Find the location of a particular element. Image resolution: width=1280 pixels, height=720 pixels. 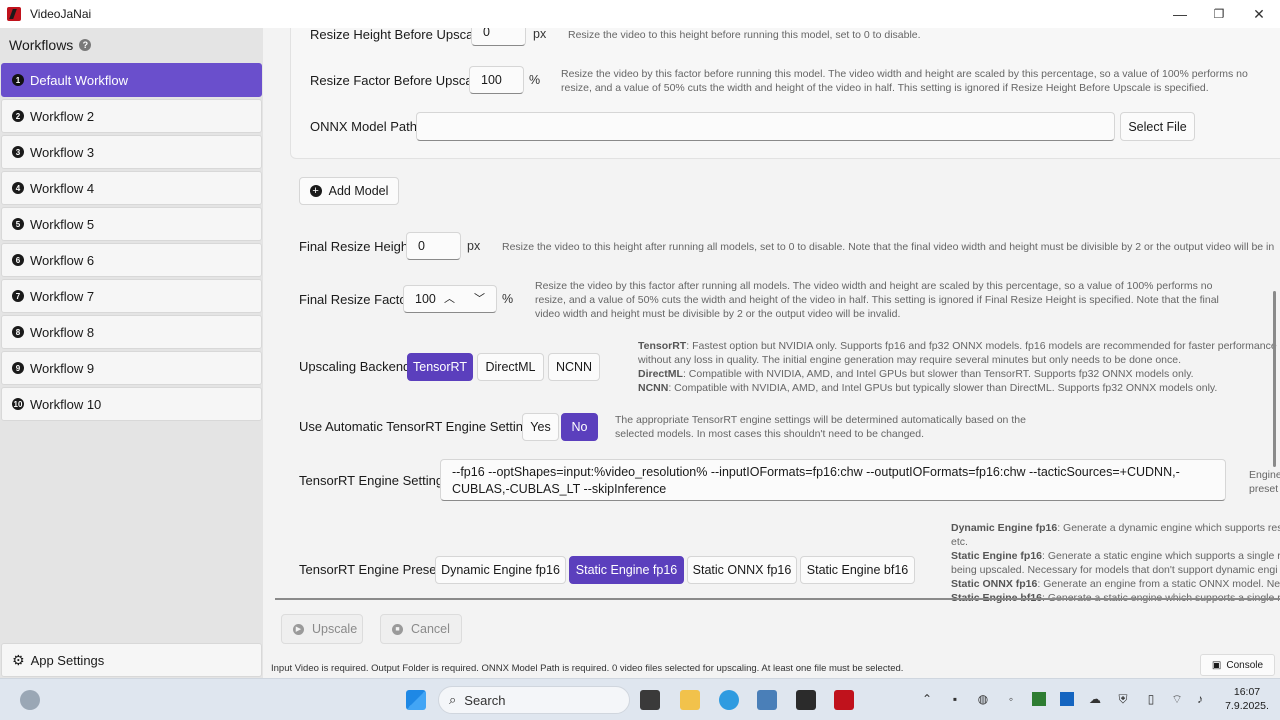

upscale-button: ▶ Upscale is located at coordinates (322, 629).